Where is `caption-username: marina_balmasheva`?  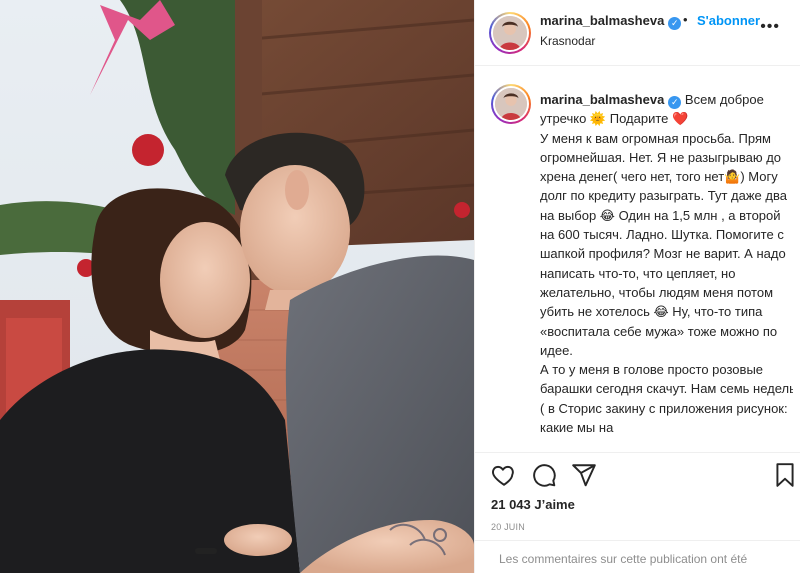
caption-username: marina_balmasheva is located at coordinates (602, 99).